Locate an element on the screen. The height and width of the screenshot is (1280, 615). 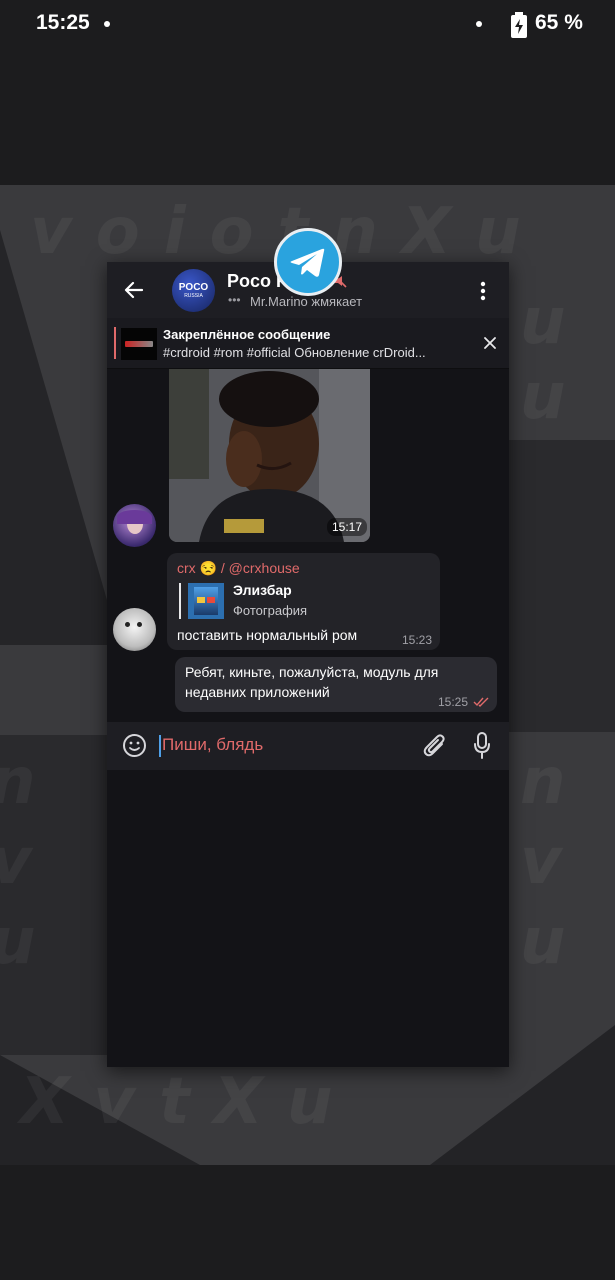
battery-charging-icon is located at coordinates (519, 25).